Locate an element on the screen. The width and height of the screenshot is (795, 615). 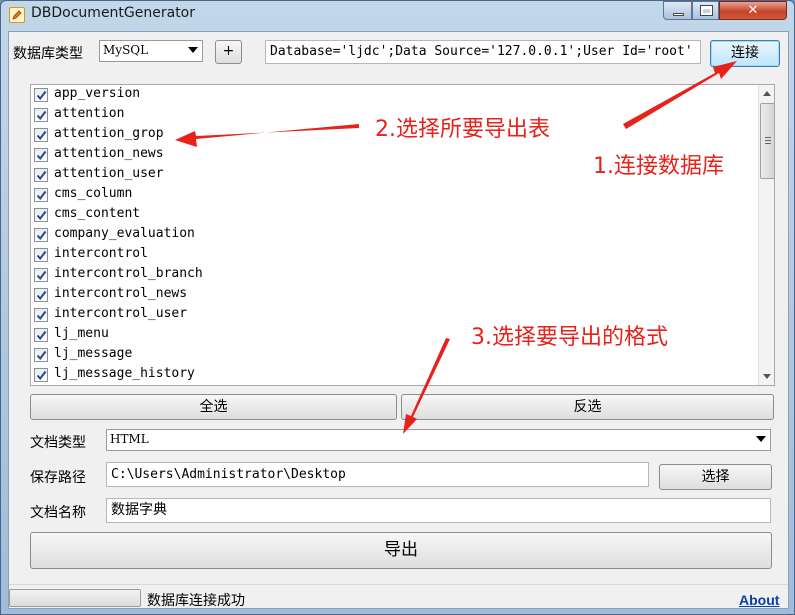
progress-bar is located at coordinates (75, 598).